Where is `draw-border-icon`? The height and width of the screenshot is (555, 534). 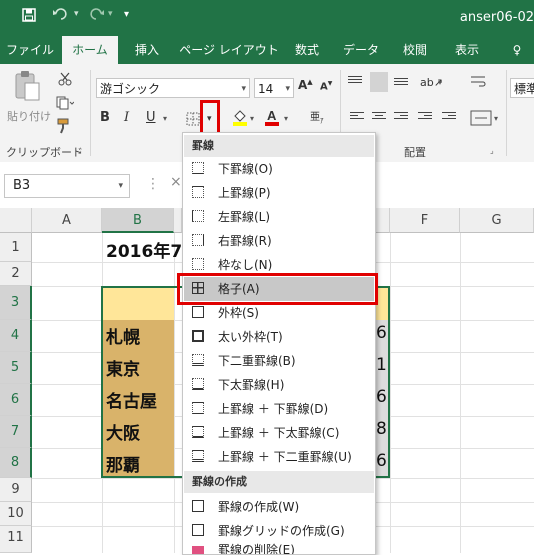
draw-border-icon is located at coordinates (198, 506).